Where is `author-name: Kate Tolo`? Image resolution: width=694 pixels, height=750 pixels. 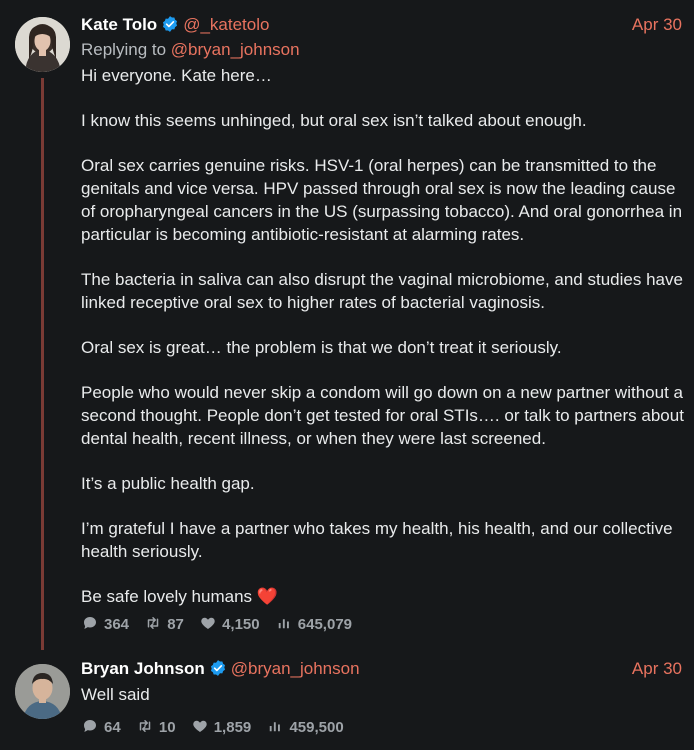 author-name: Kate Tolo is located at coordinates (119, 24).